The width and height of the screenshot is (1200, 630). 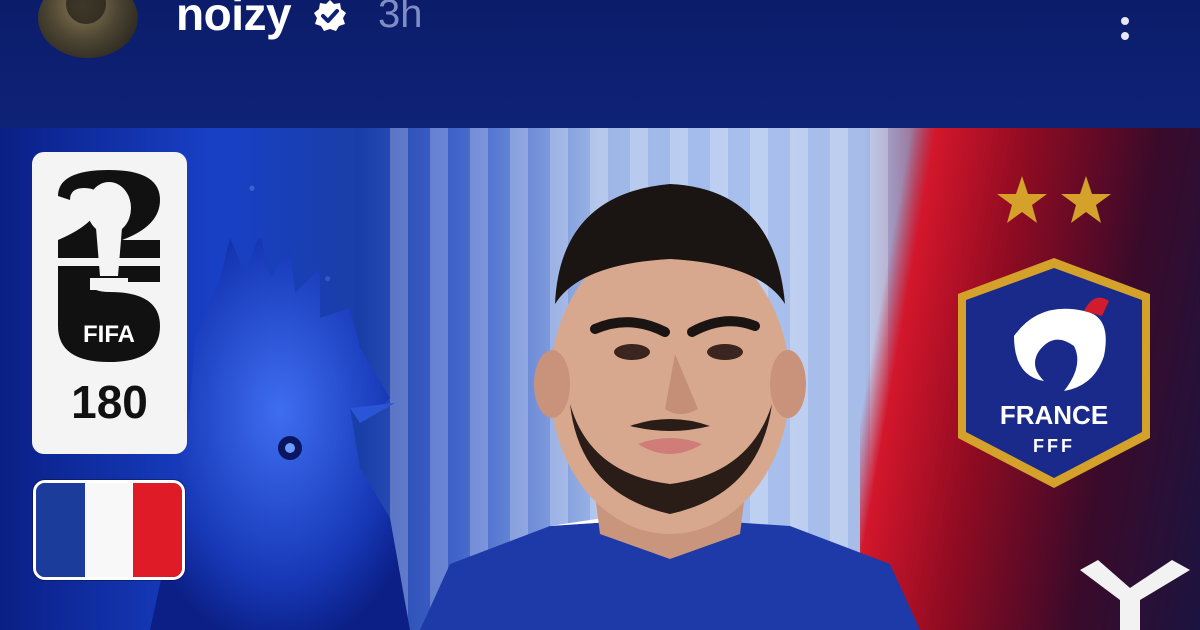 What do you see at coordinates (88, 29) in the screenshot?
I see `avatar` at bounding box center [88, 29].